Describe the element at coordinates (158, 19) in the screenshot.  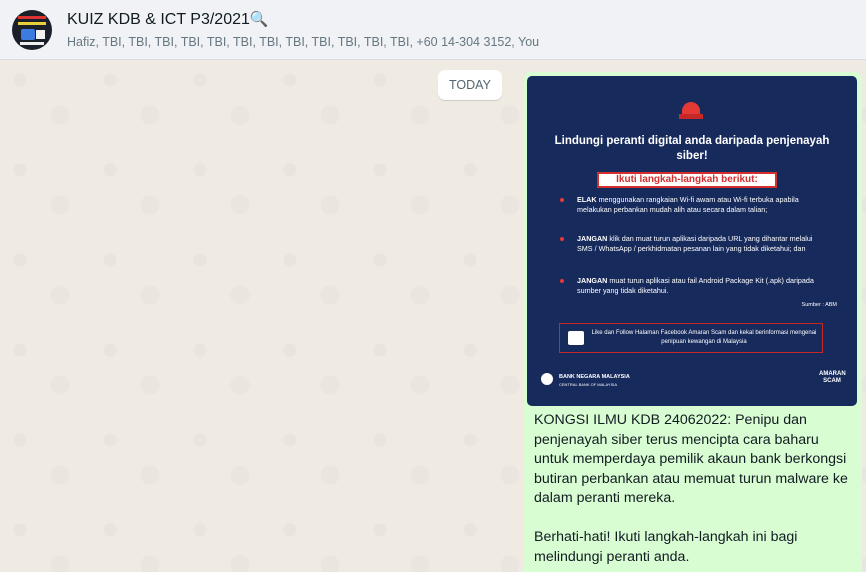
I see `group-title-text: KUIZ KDB & ICT P3/2021` at that location.